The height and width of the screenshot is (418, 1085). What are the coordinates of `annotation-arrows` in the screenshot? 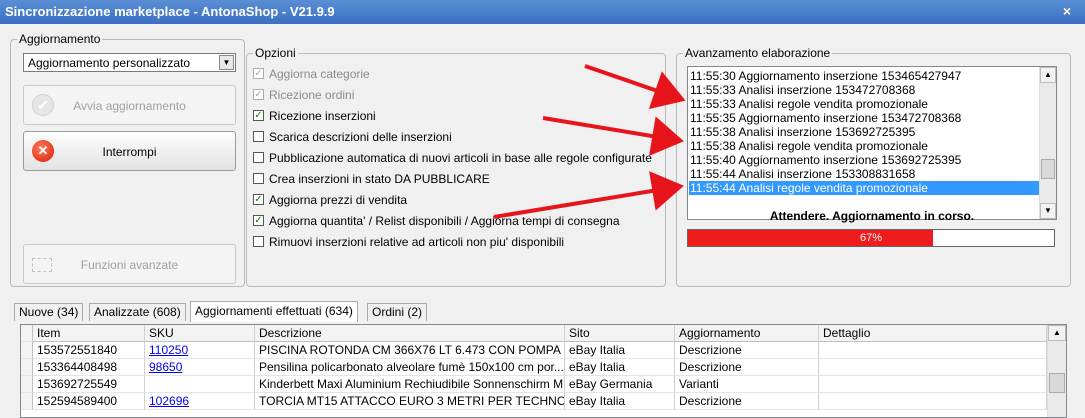 It's located at (589, 141).